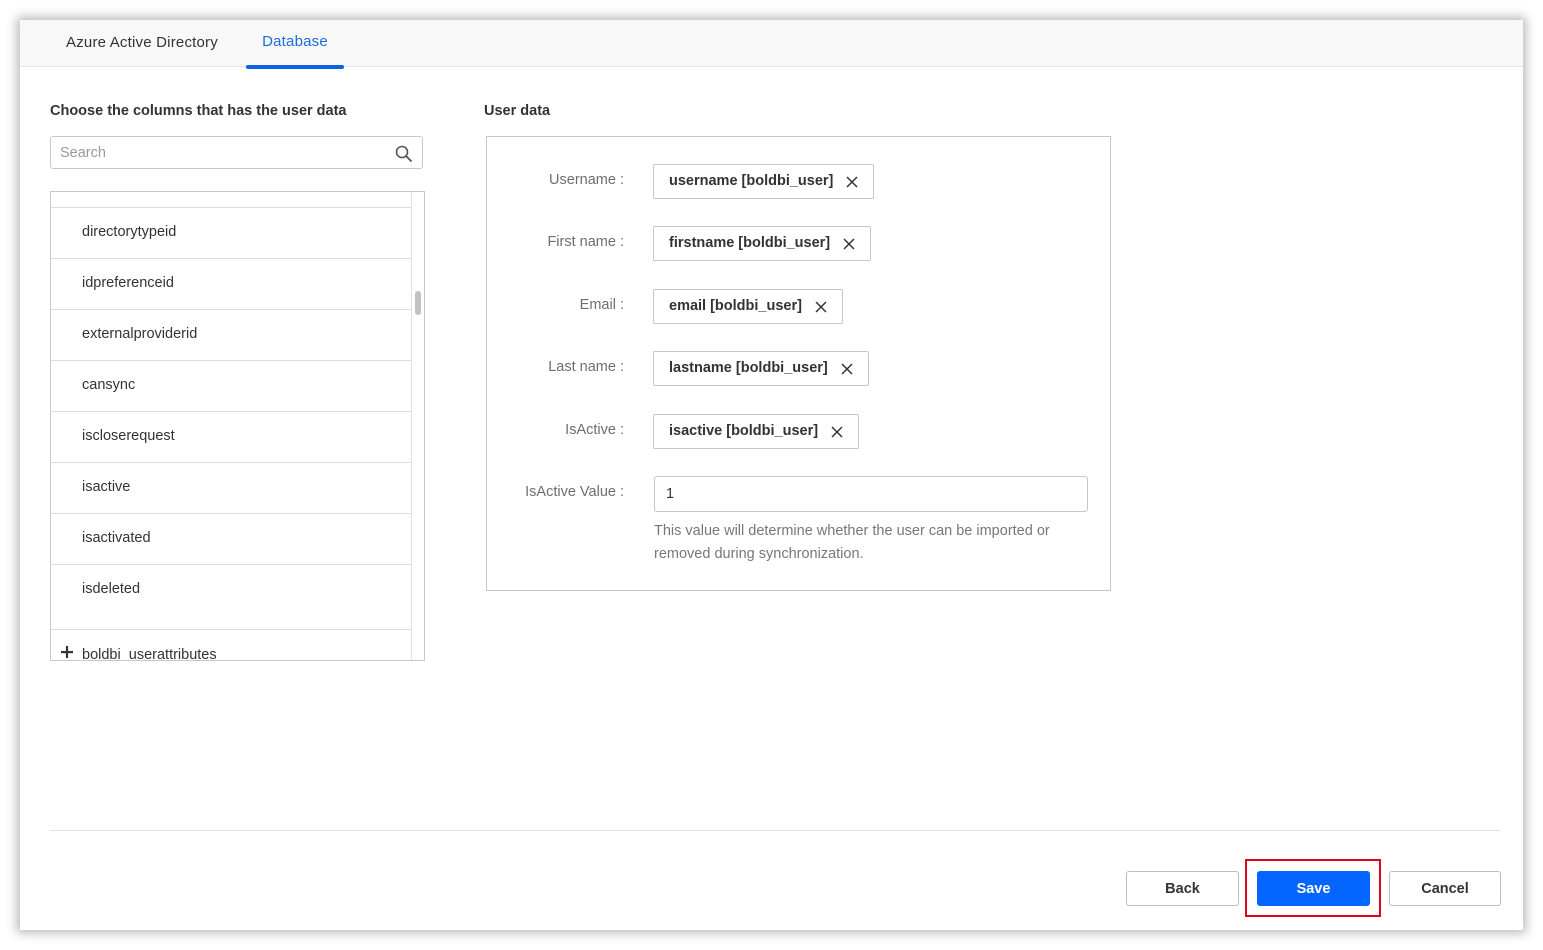  Describe the element at coordinates (574, 492) in the screenshot. I see `isactive-value-label: IsActive Value :` at that location.